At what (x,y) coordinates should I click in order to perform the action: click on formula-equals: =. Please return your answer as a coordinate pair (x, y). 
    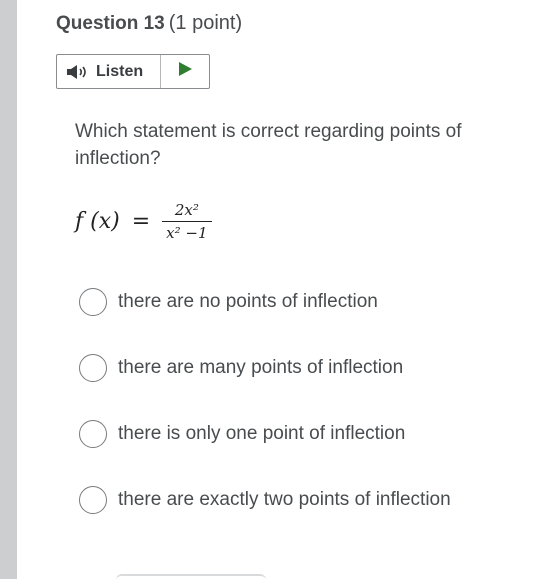
    Looking at the image, I should click on (141, 221).